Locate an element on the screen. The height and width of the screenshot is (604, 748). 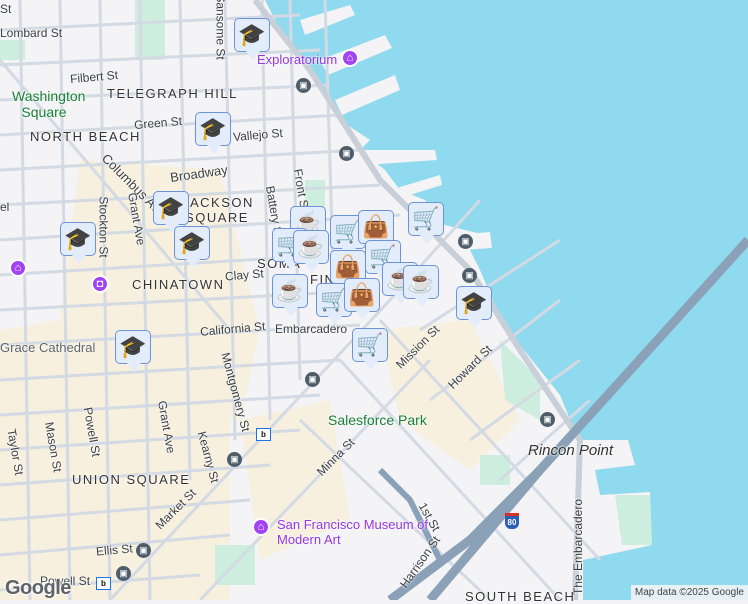
street-label: The Embarcadero is located at coordinates (578, 547).